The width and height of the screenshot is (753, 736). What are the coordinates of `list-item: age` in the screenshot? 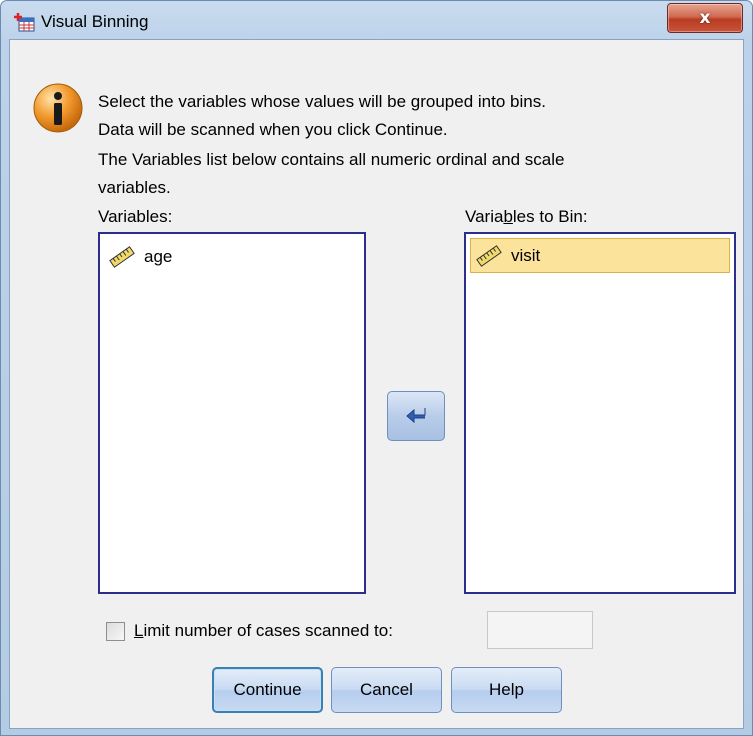 It's located at (232, 256).